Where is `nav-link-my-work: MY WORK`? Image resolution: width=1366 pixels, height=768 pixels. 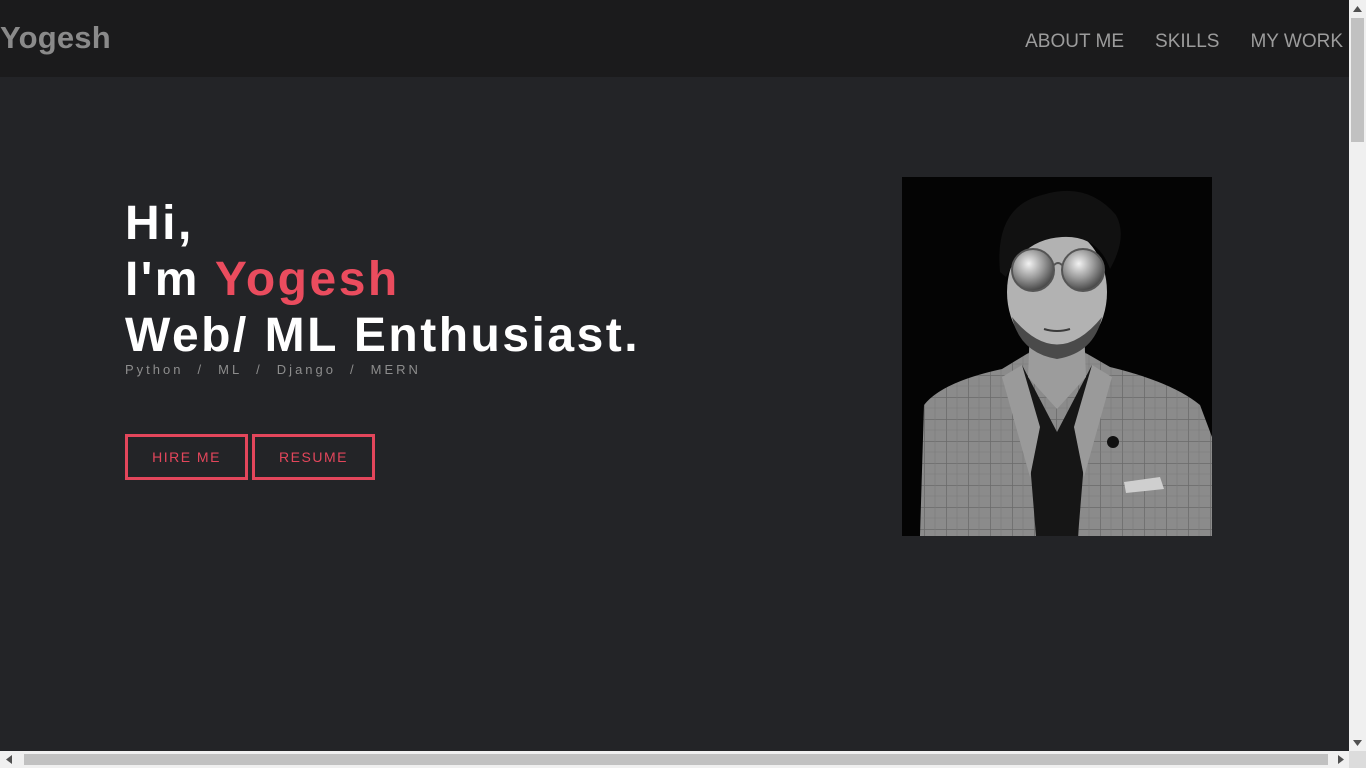
nav-link-my-work: MY WORK is located at coordinates (1296, 42).